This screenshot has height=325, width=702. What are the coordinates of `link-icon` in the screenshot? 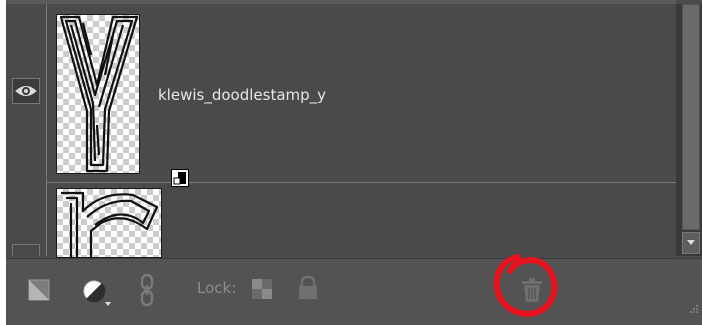 It's located at (147, 290).